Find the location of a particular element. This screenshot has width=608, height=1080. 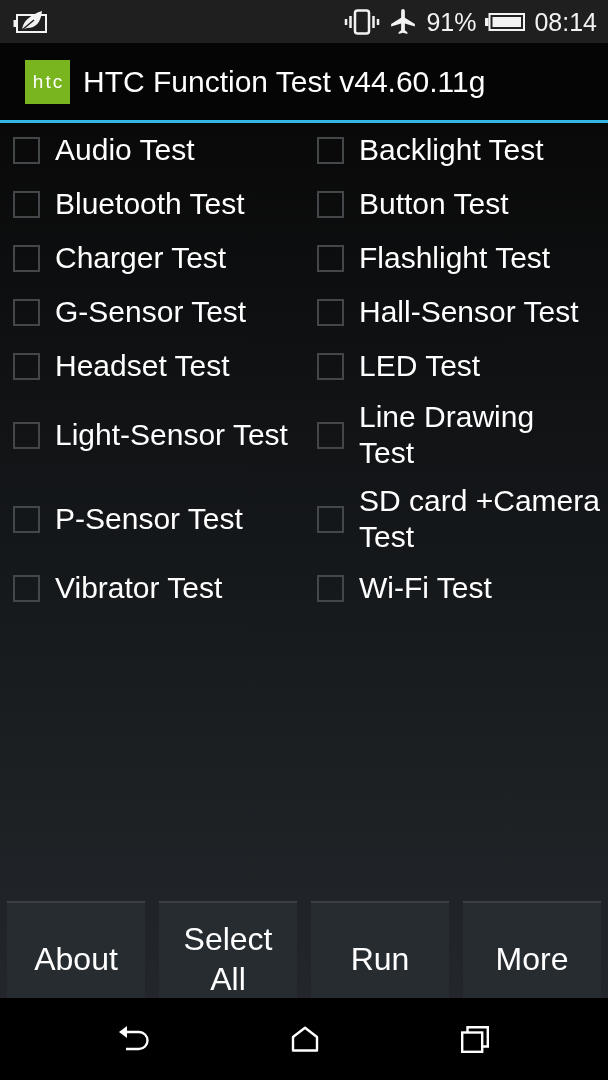

test-label: Line Drawing Test is located at coordinates (447, 435).